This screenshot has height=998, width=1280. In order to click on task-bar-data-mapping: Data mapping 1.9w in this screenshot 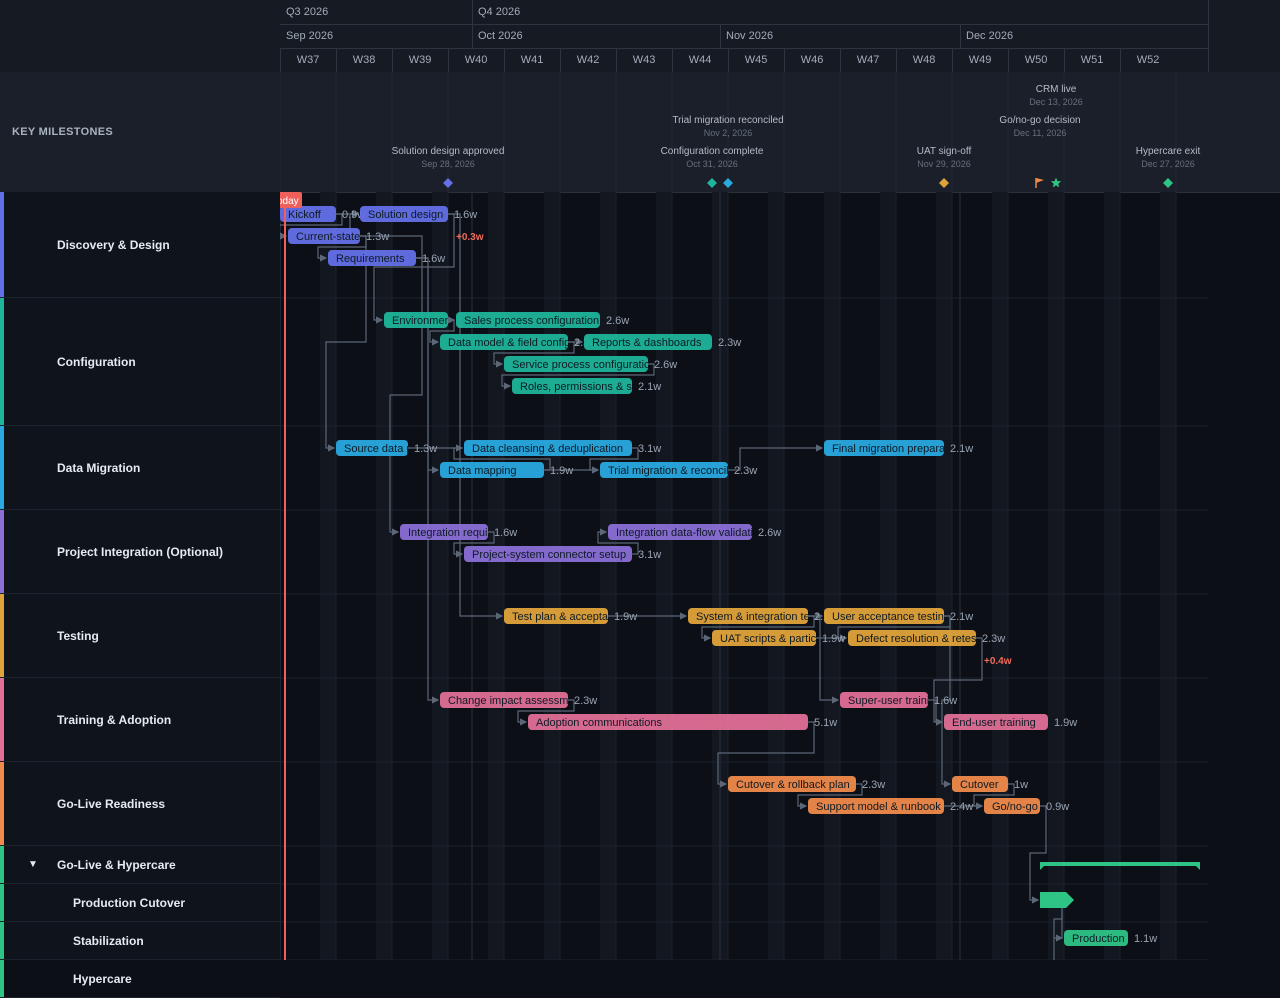, I will do `click(506, 470)`.